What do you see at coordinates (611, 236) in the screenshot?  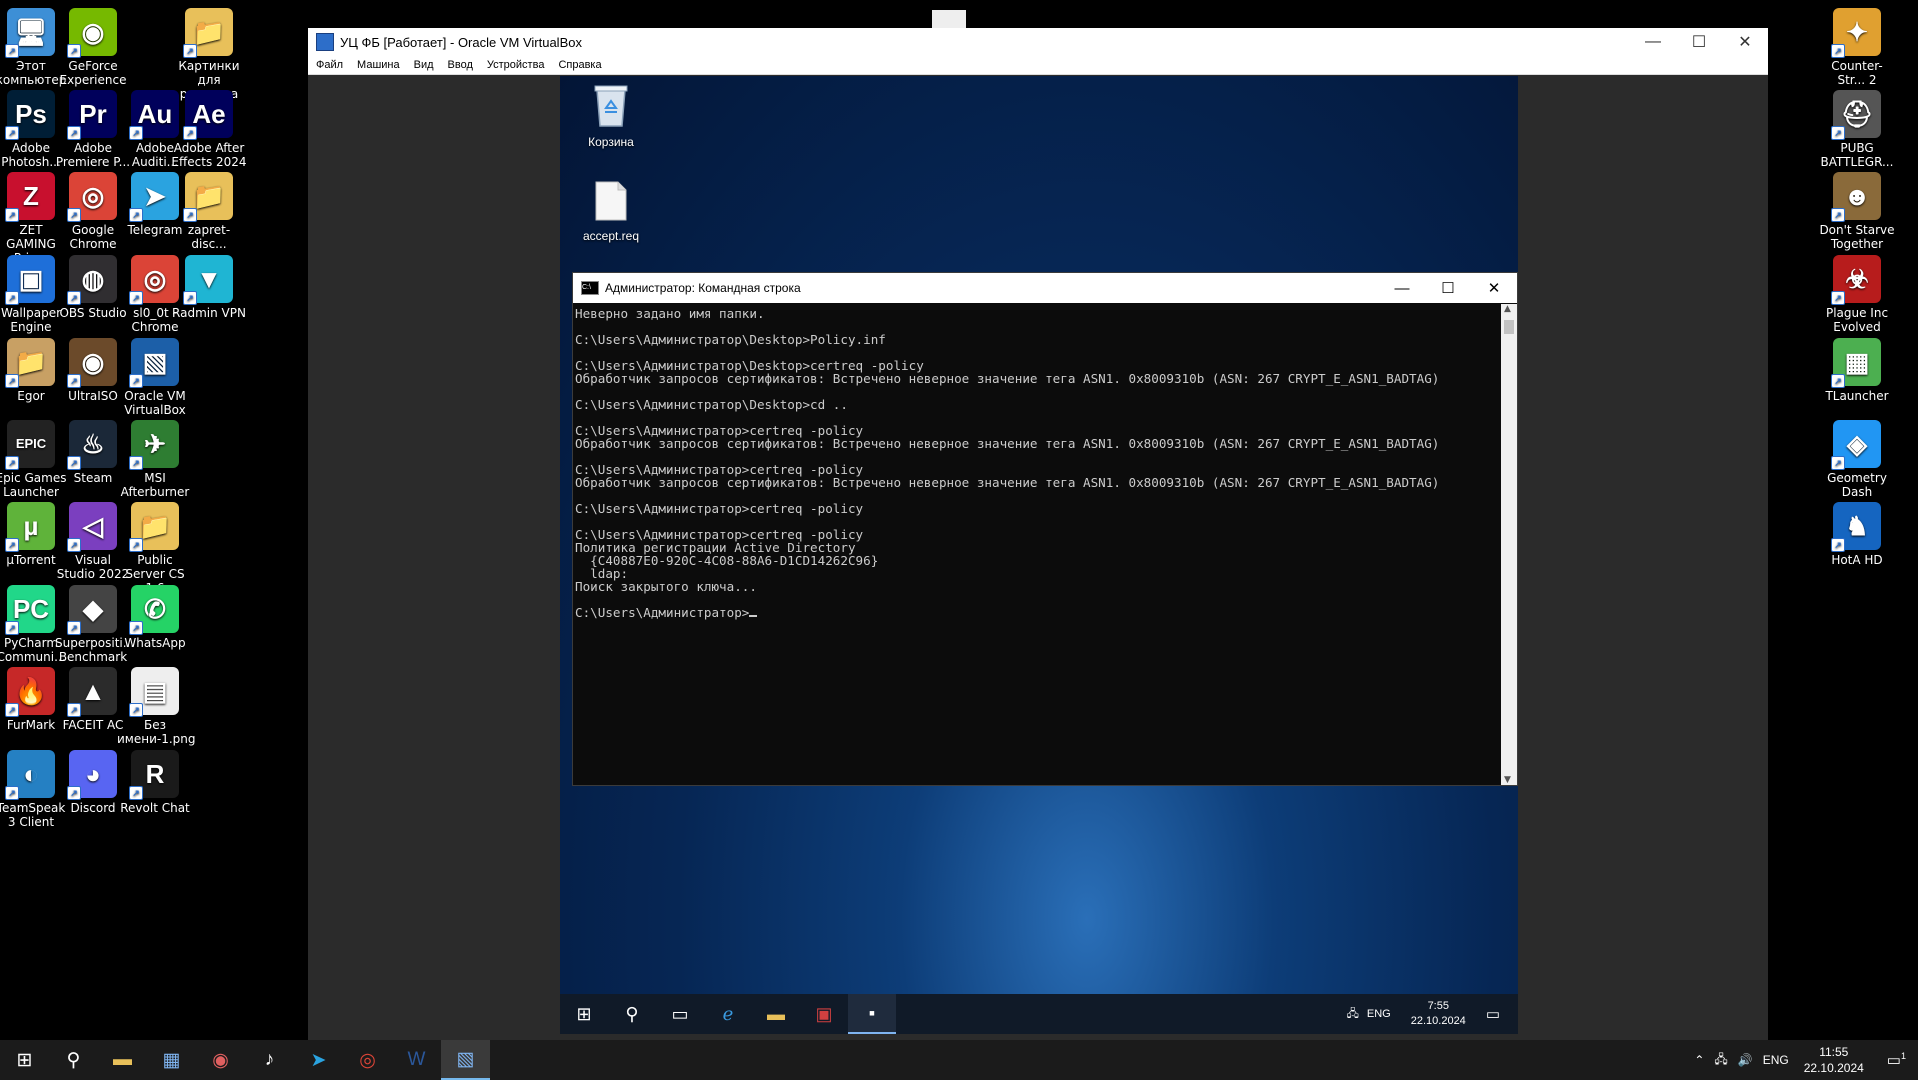 I see `guest-icon-label: accept.req` at bounding box center [611, 236].